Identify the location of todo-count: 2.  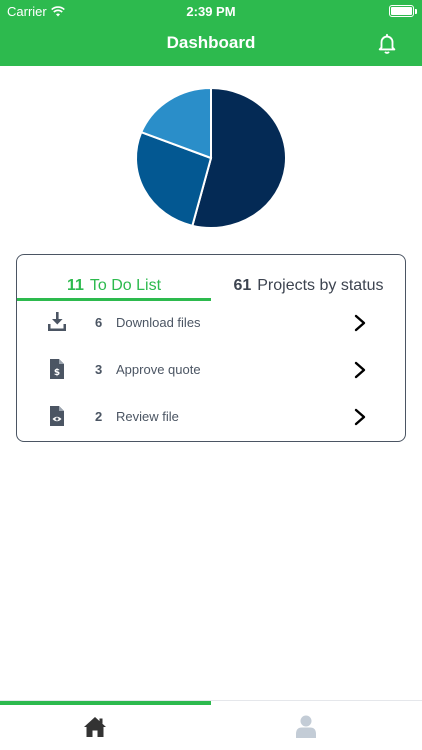
(99, 416).